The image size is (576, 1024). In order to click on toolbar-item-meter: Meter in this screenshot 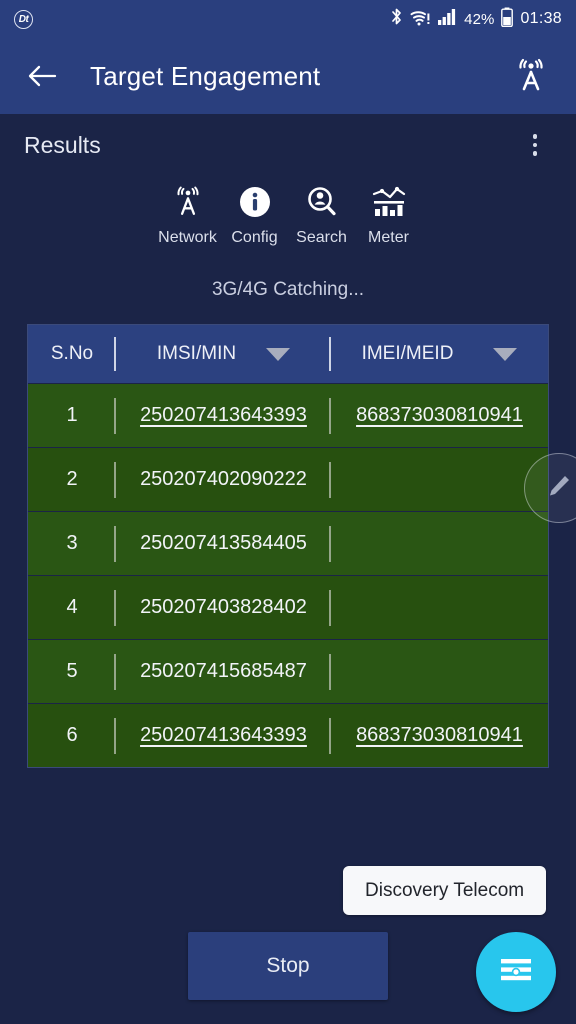, I will do `click(388, 214)`.